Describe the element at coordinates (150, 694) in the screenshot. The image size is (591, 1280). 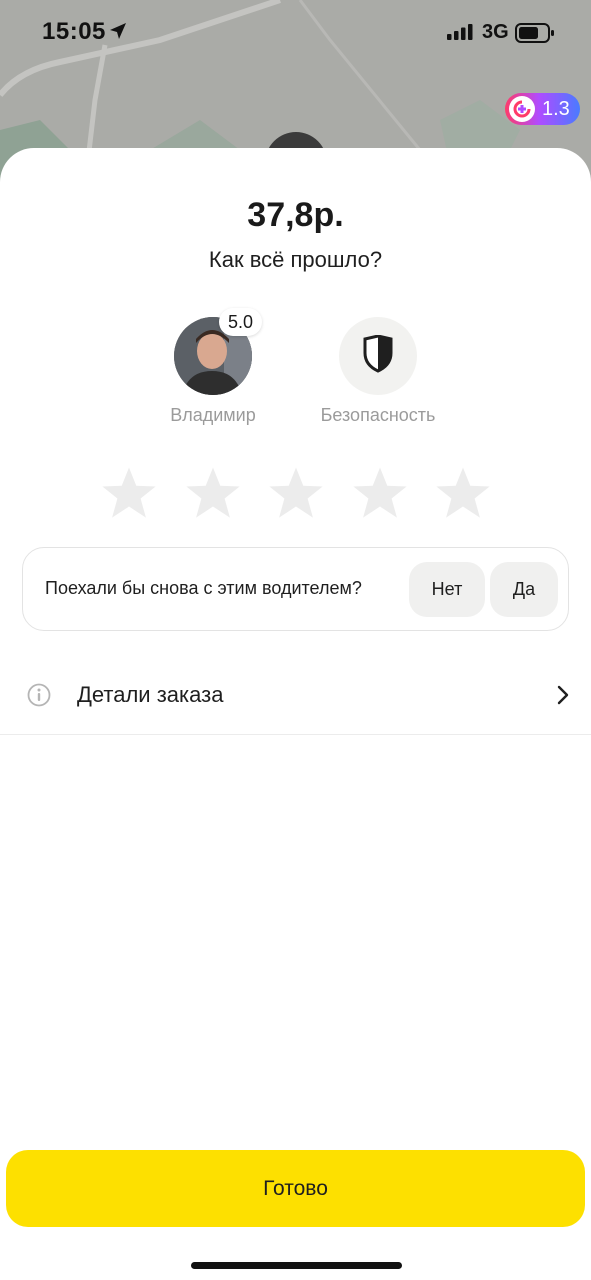
I see `order-details-label: Детали заказа` at that location.